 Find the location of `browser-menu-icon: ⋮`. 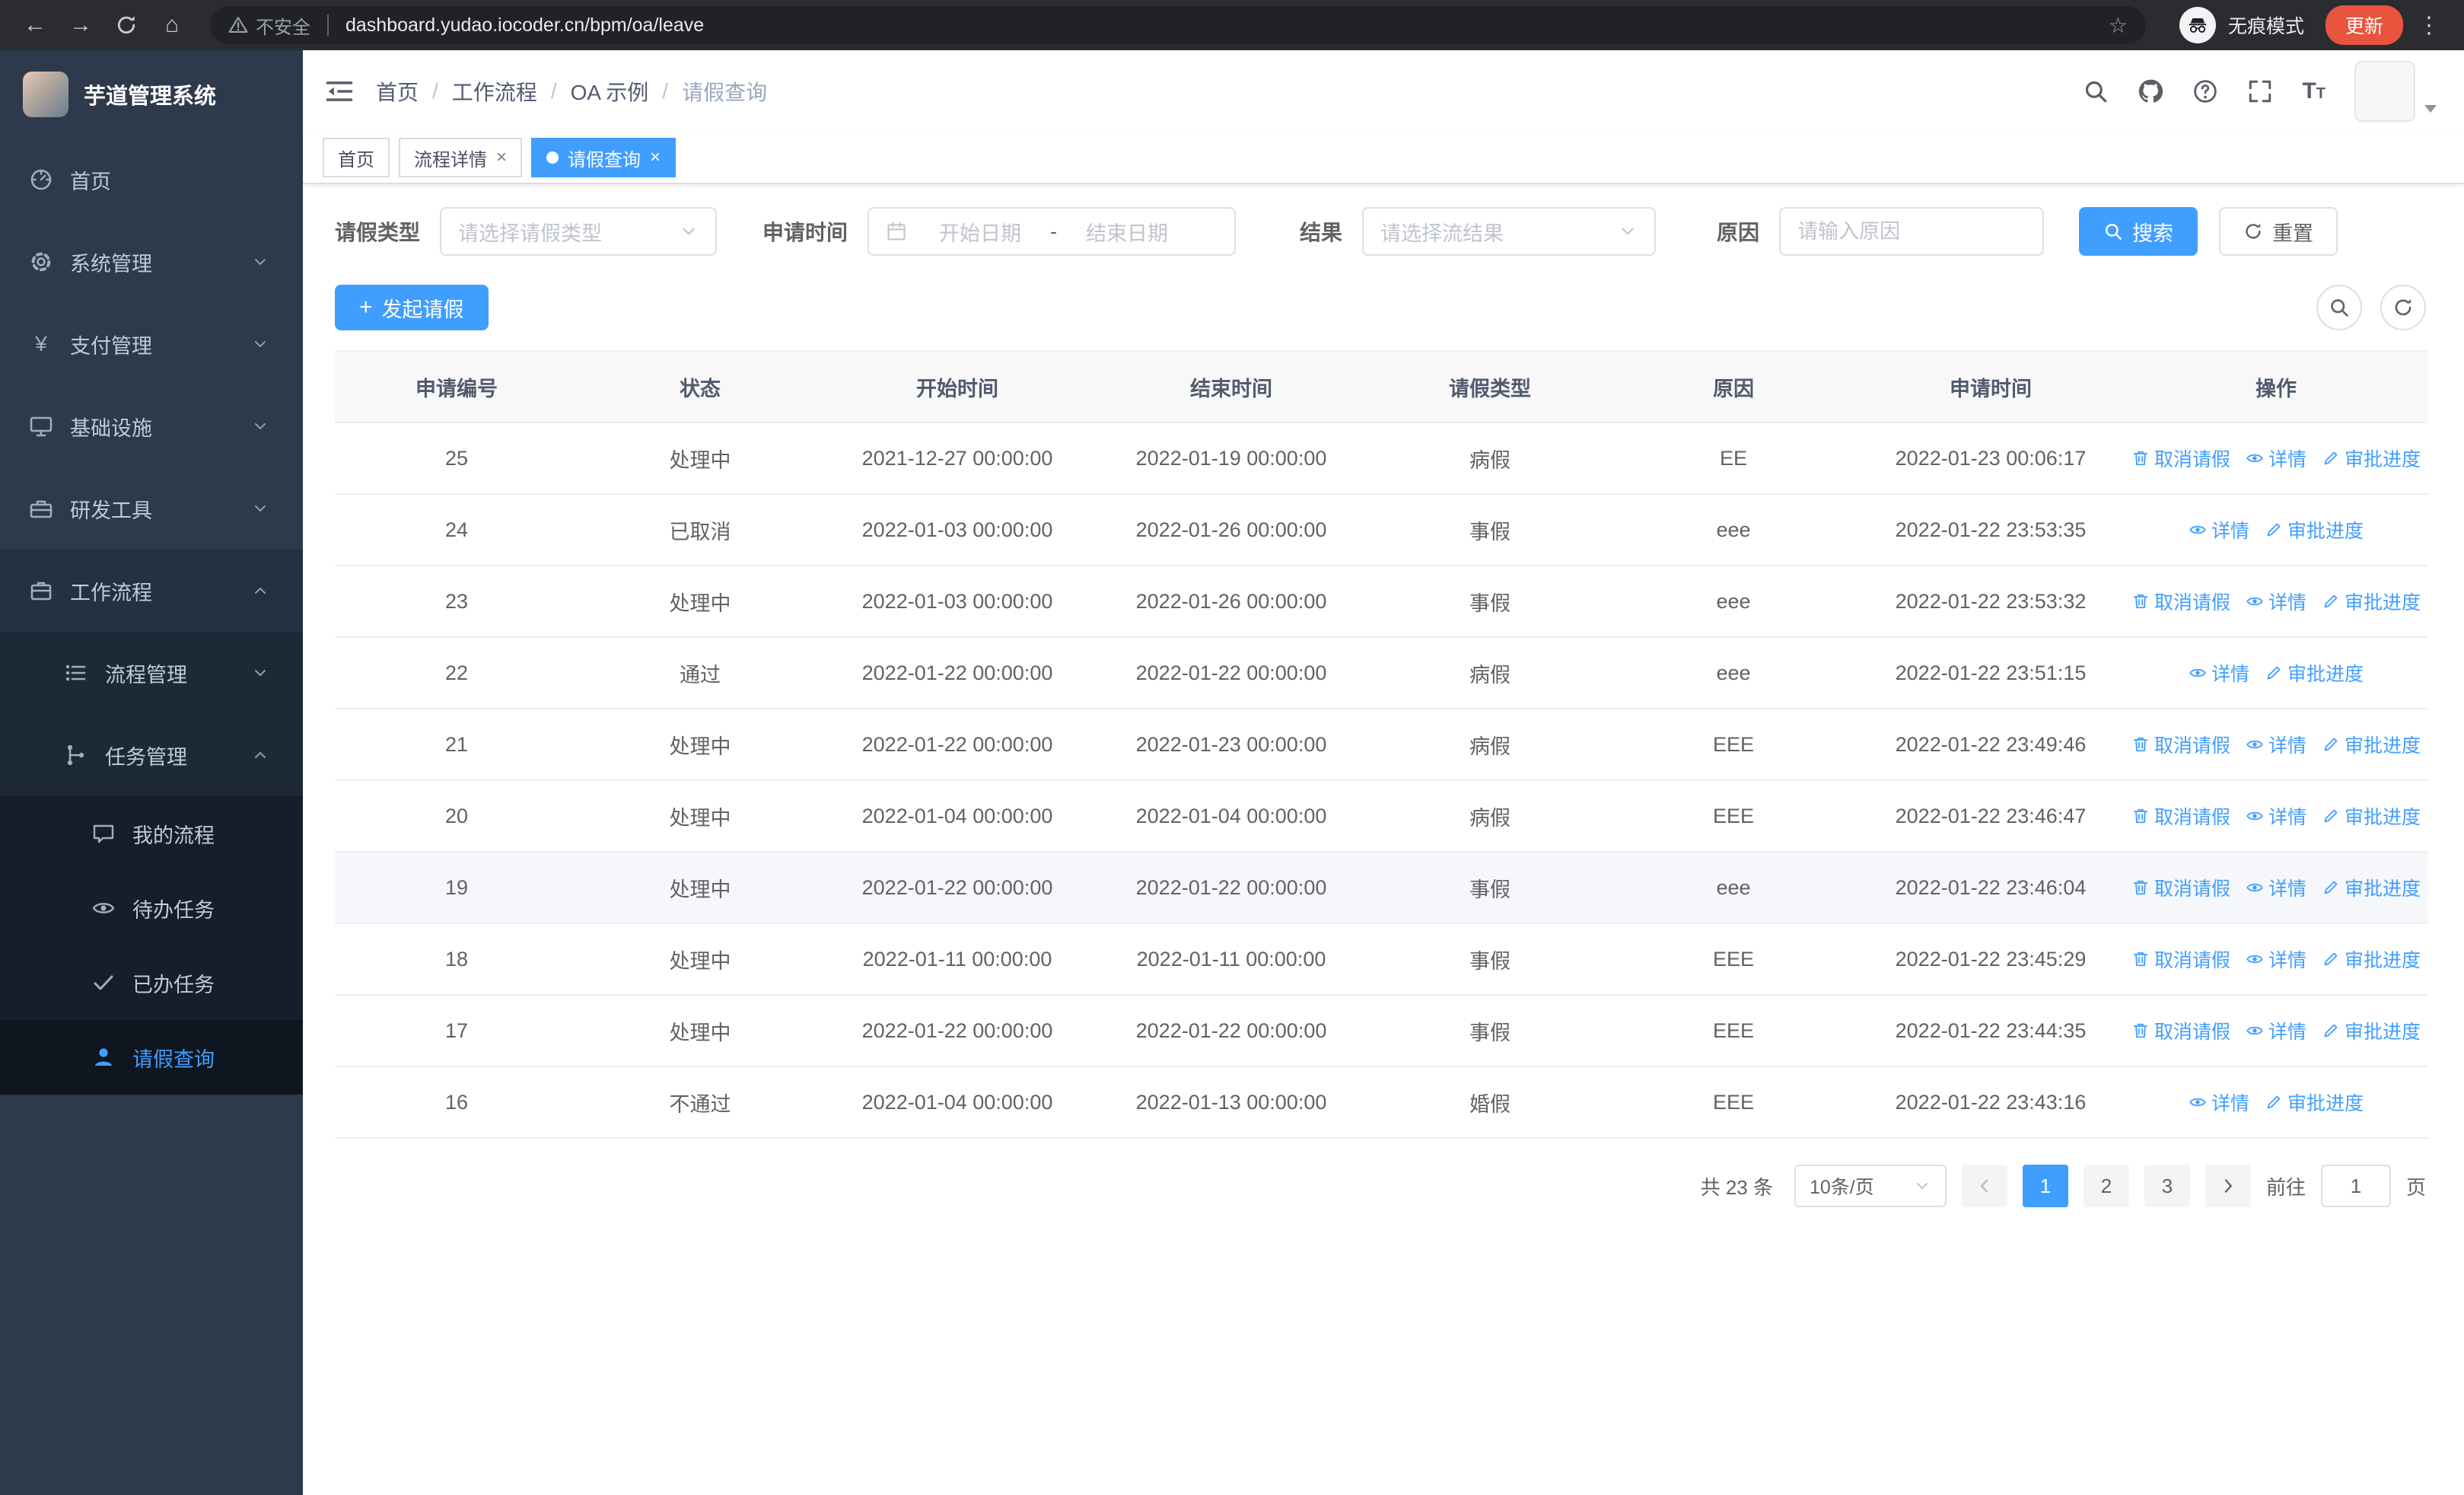

browser-menu-icon: ⋮ is located at coordinates (2429, 25).